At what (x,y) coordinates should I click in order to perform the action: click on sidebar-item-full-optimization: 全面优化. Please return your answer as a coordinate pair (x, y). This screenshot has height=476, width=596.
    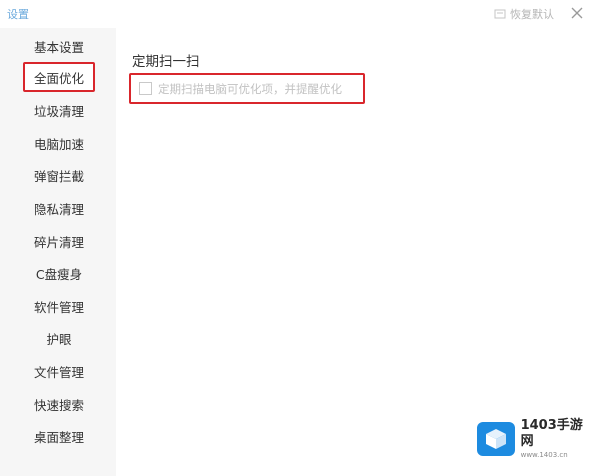
    Looking at the image, I should click on (59, 77).